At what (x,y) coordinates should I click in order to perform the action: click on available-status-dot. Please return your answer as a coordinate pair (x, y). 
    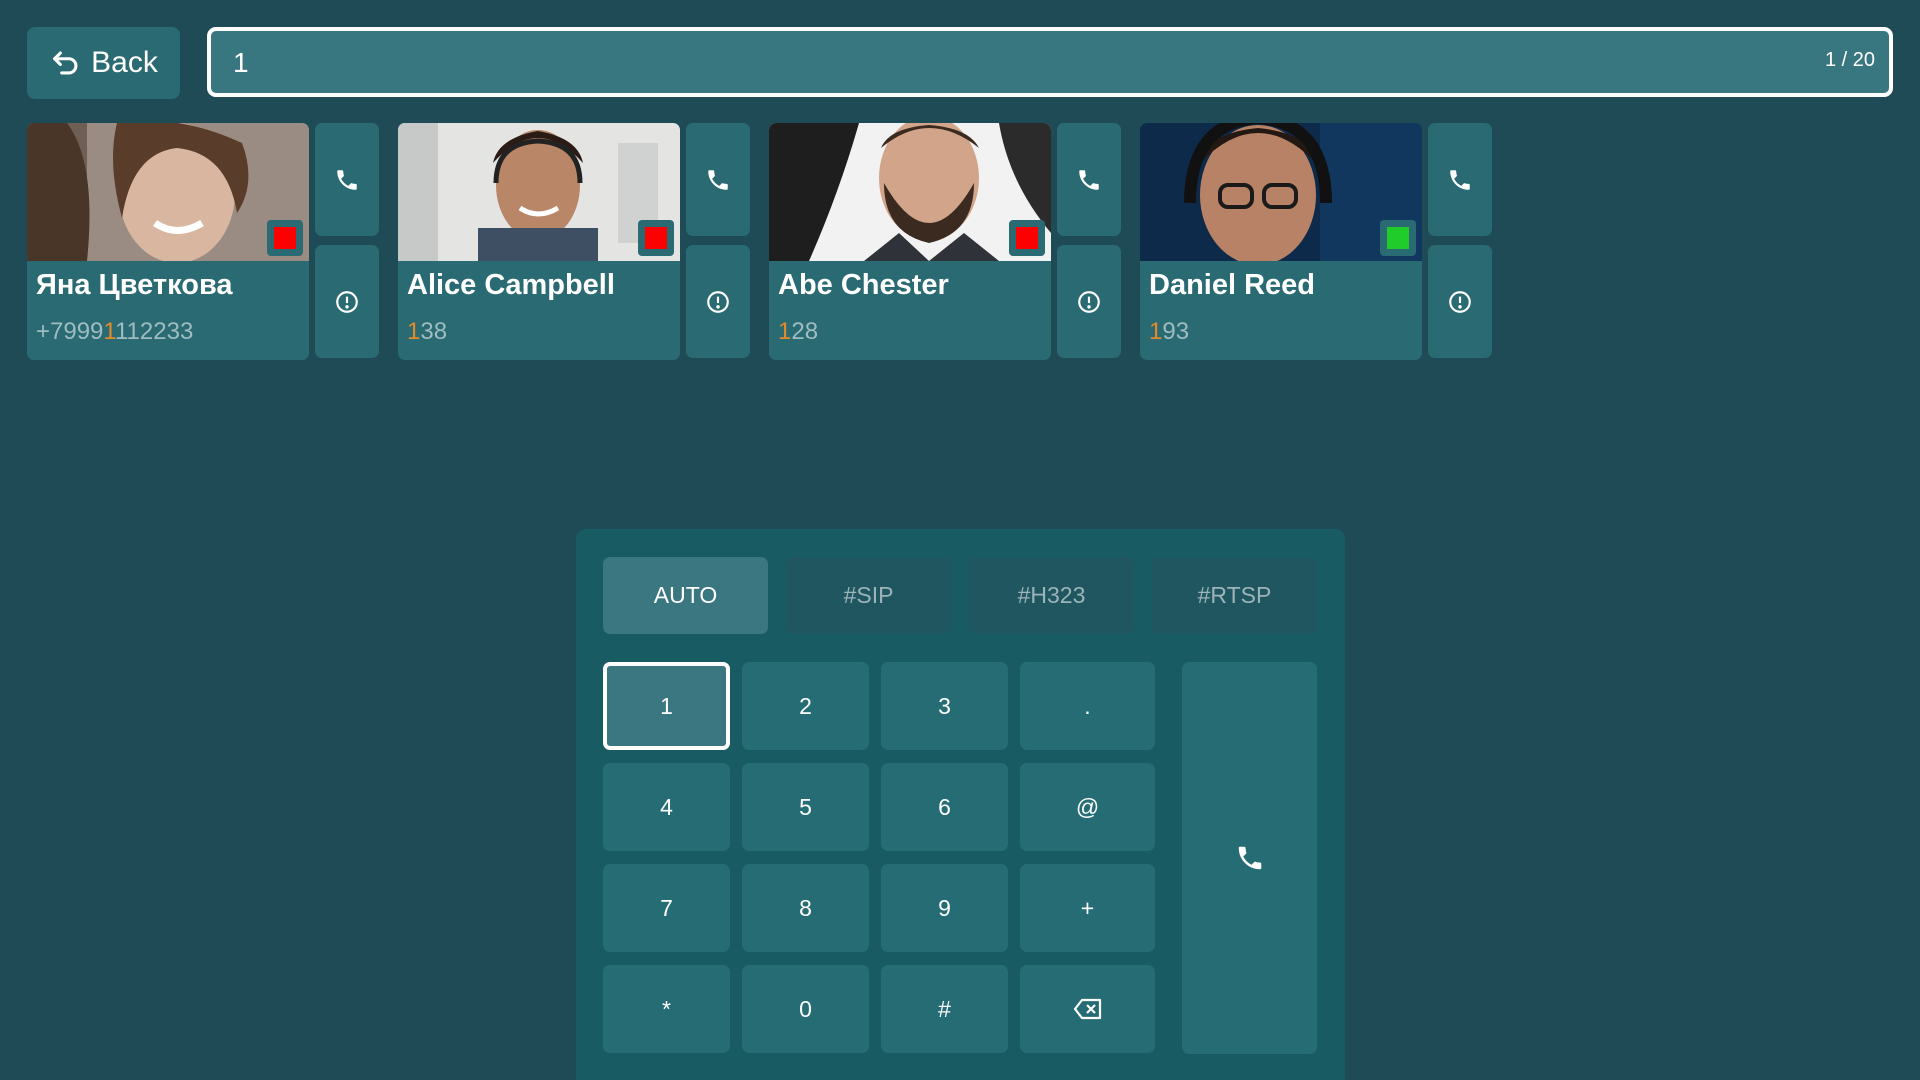
    Looking at the image, I should click on (1398, 238).